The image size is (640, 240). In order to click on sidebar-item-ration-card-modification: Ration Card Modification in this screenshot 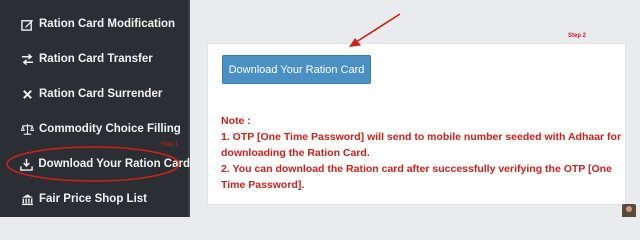, I will do `click(95, 24)`.